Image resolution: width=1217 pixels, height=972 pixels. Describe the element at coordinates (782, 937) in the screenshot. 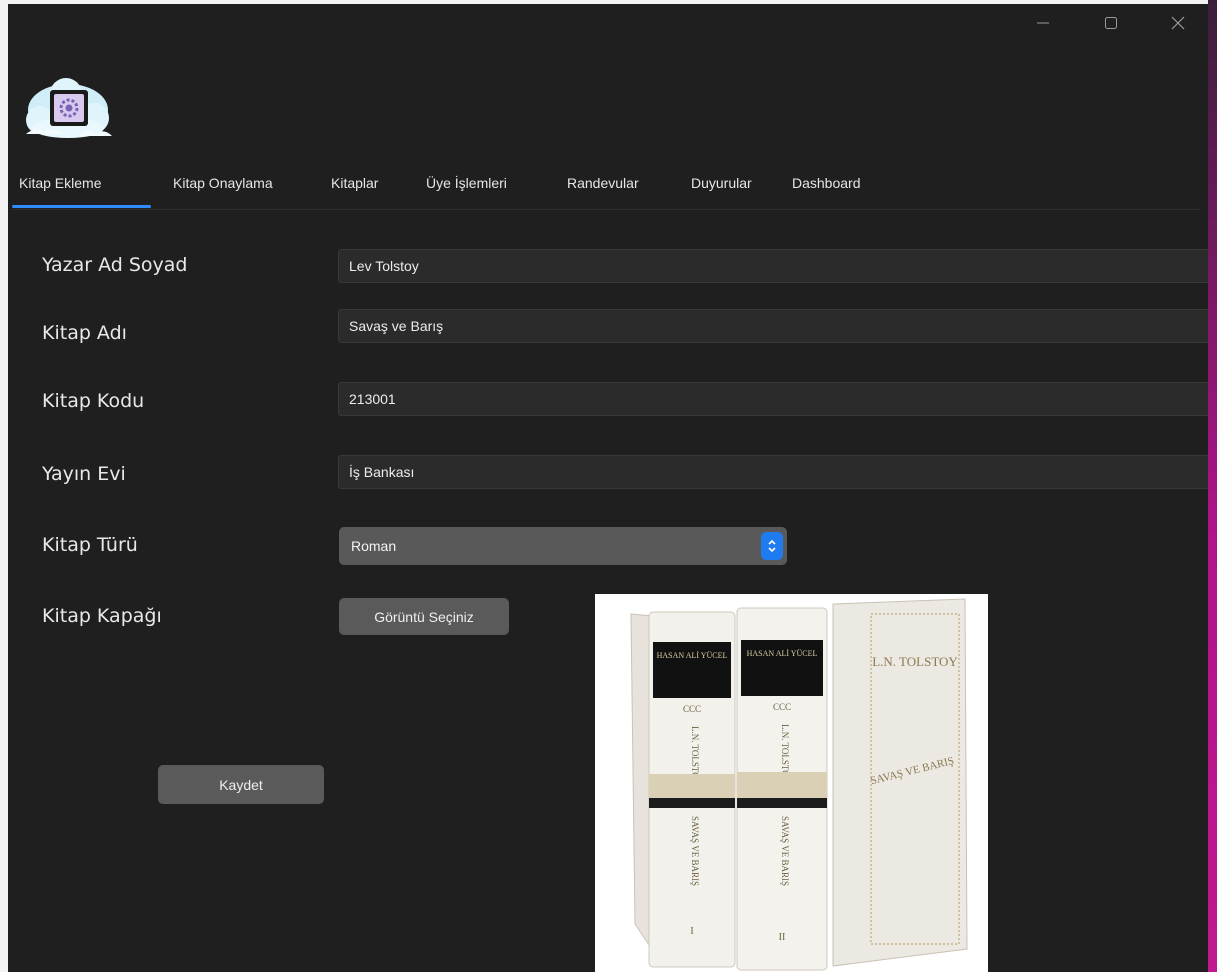

I see `vol2-number-text: II` at that location.